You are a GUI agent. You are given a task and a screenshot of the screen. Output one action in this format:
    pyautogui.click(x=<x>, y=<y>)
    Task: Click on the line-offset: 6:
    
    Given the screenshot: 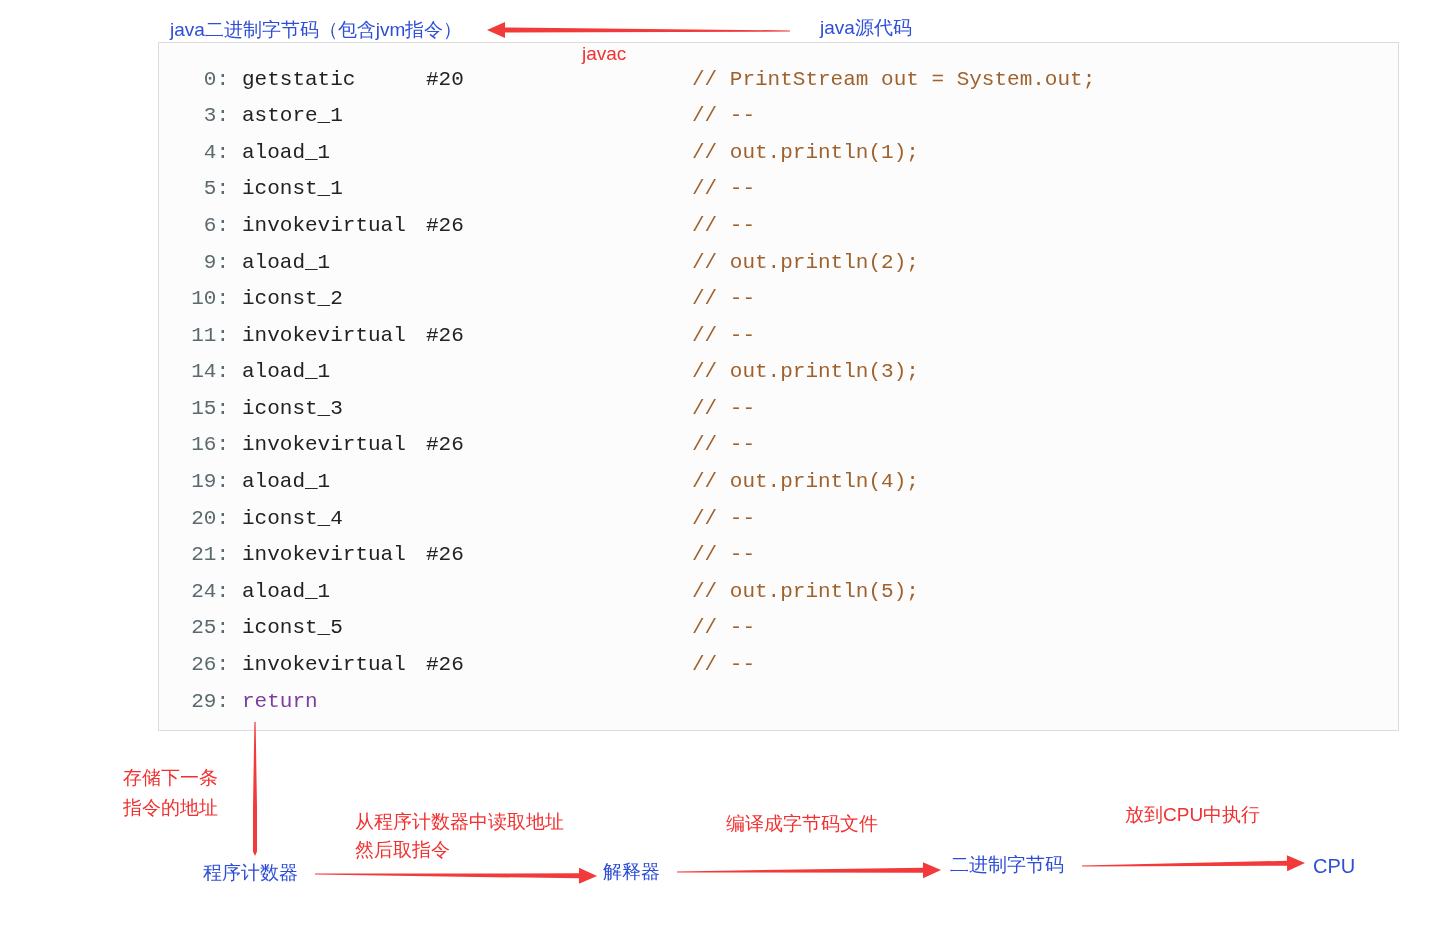 What is the action you would take?
    pyautogui.click(x=215, y=225)
    